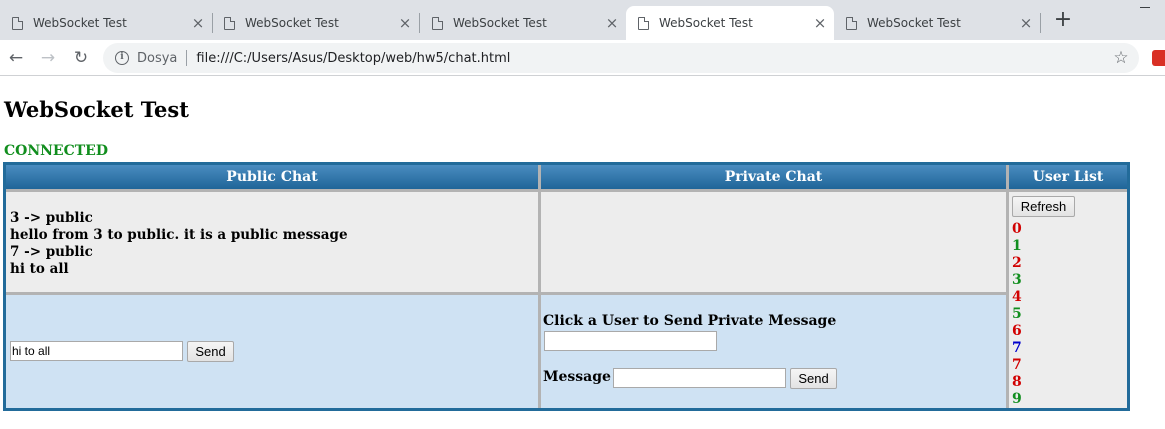 This screenshot has height=429, width=1165. I want to click on message-line: hi to all, so click(39, 269).